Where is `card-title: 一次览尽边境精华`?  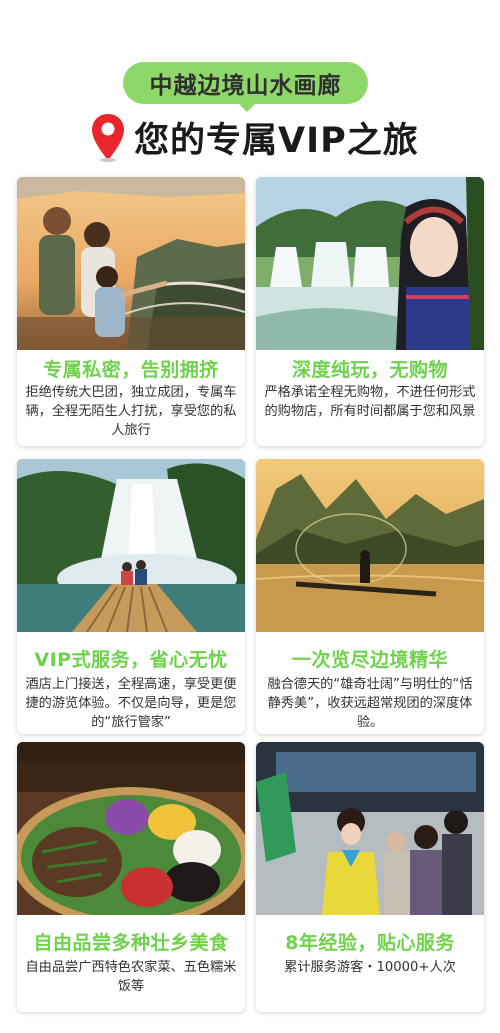 card-title: 一次览尽边境精华 is located at coordinates (369, 660).